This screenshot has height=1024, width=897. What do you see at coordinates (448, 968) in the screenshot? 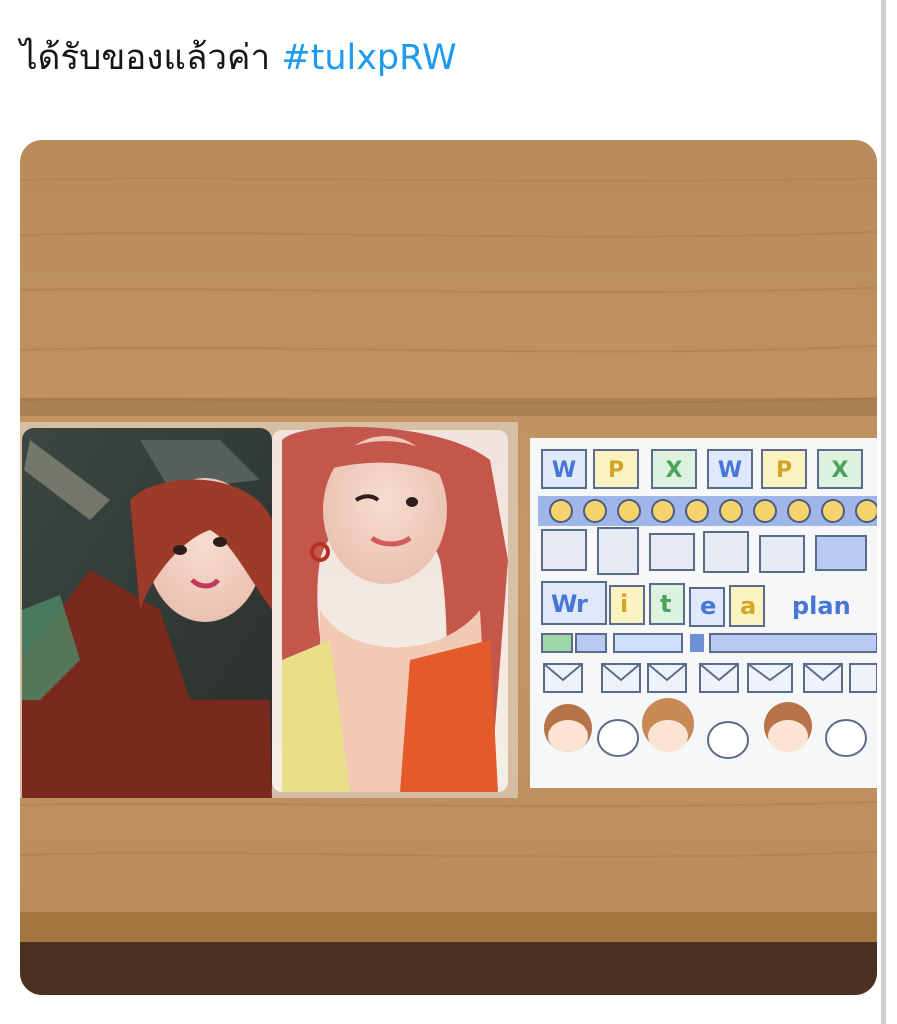
I see `floor-shadow` at bounding box center [448, 968].